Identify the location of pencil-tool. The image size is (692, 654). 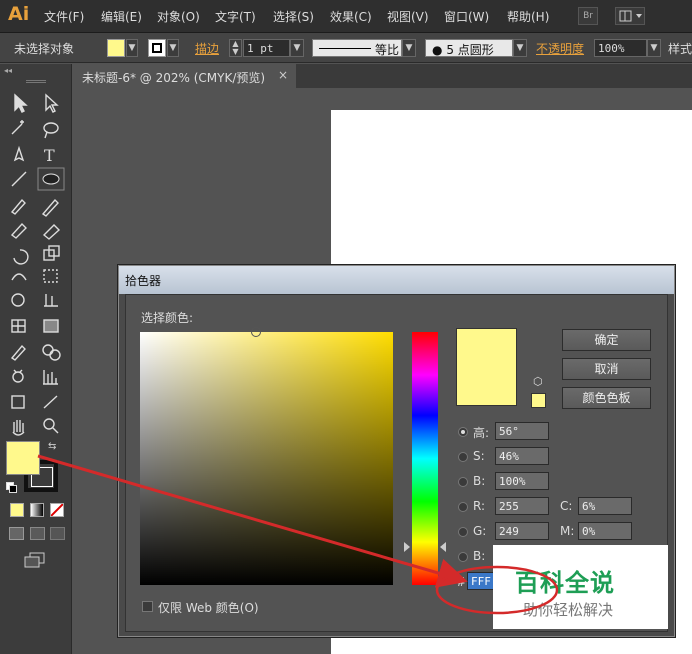
(50, 206).